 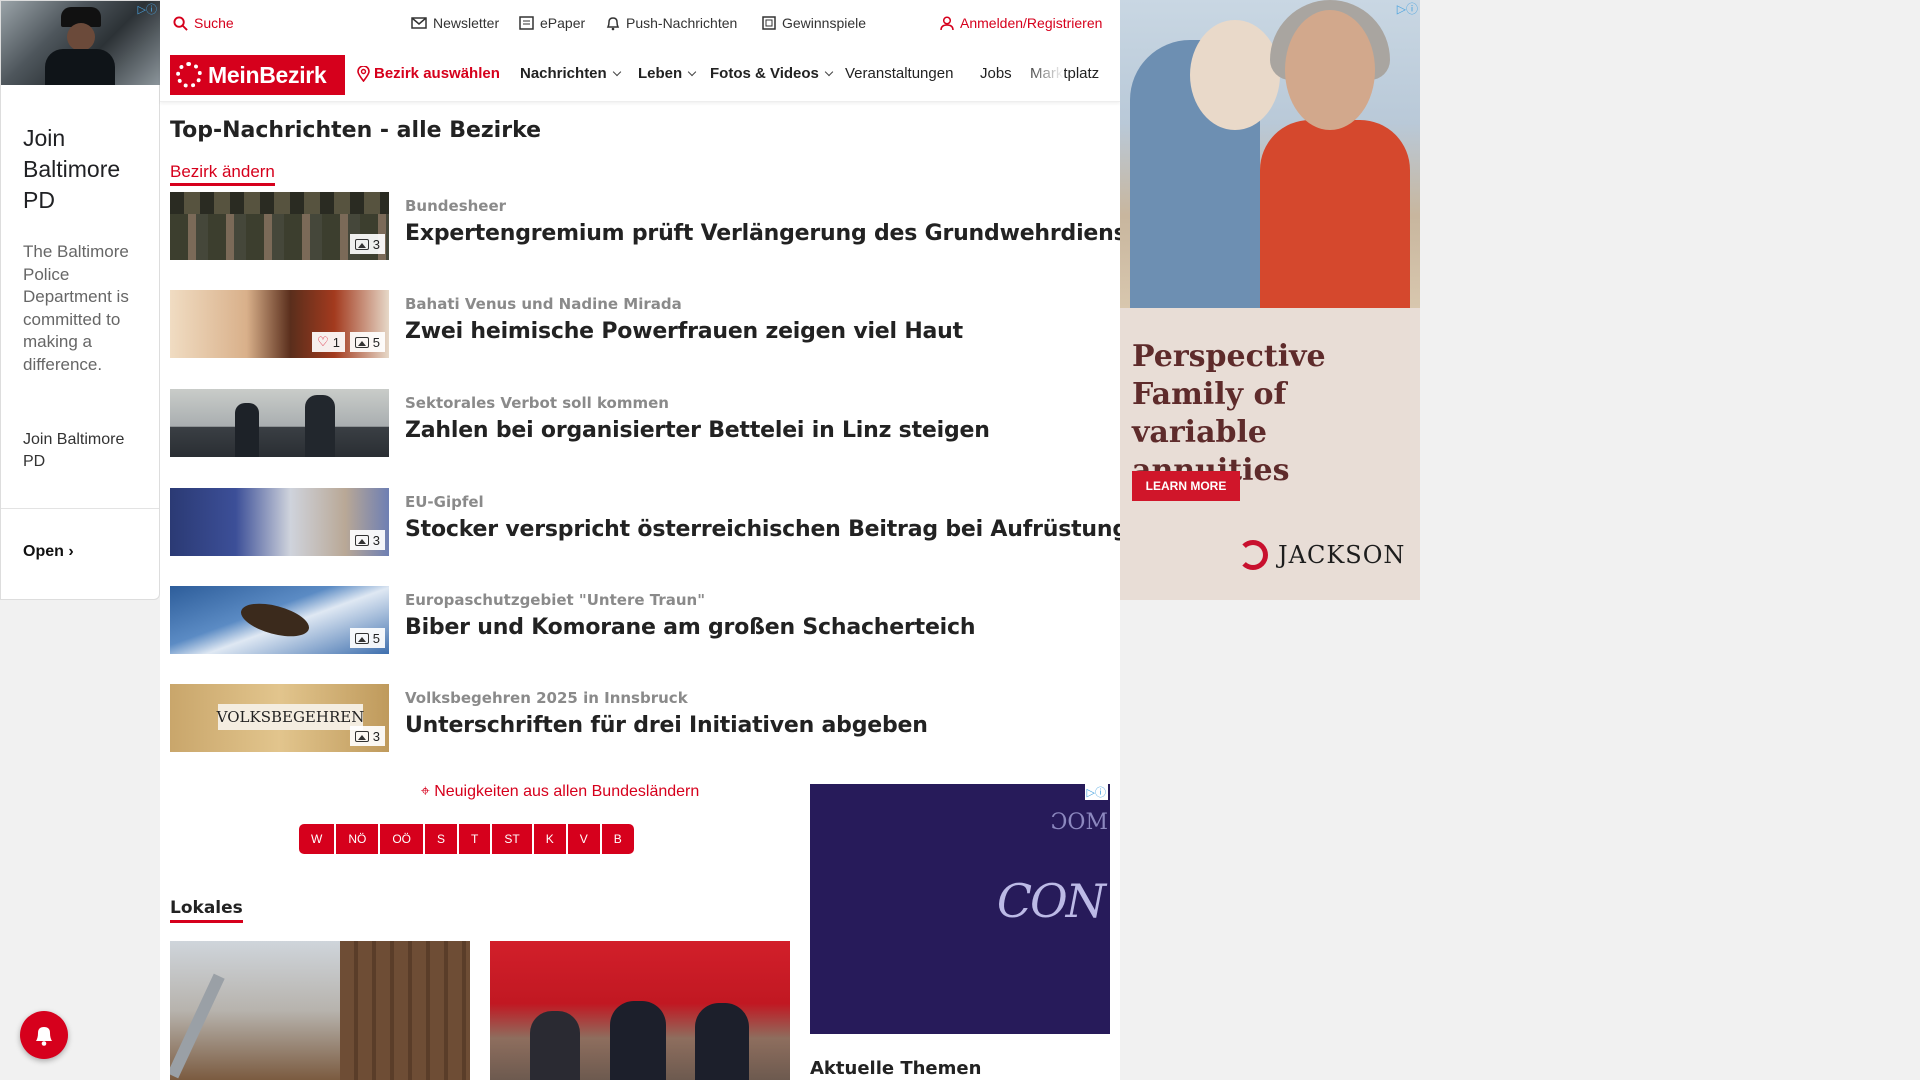 What do you see at coordinates (899, 73) in the screenshot?
I see `nav-veranstaltungen: Veranstaltungen` at bounding box center [899, 73].